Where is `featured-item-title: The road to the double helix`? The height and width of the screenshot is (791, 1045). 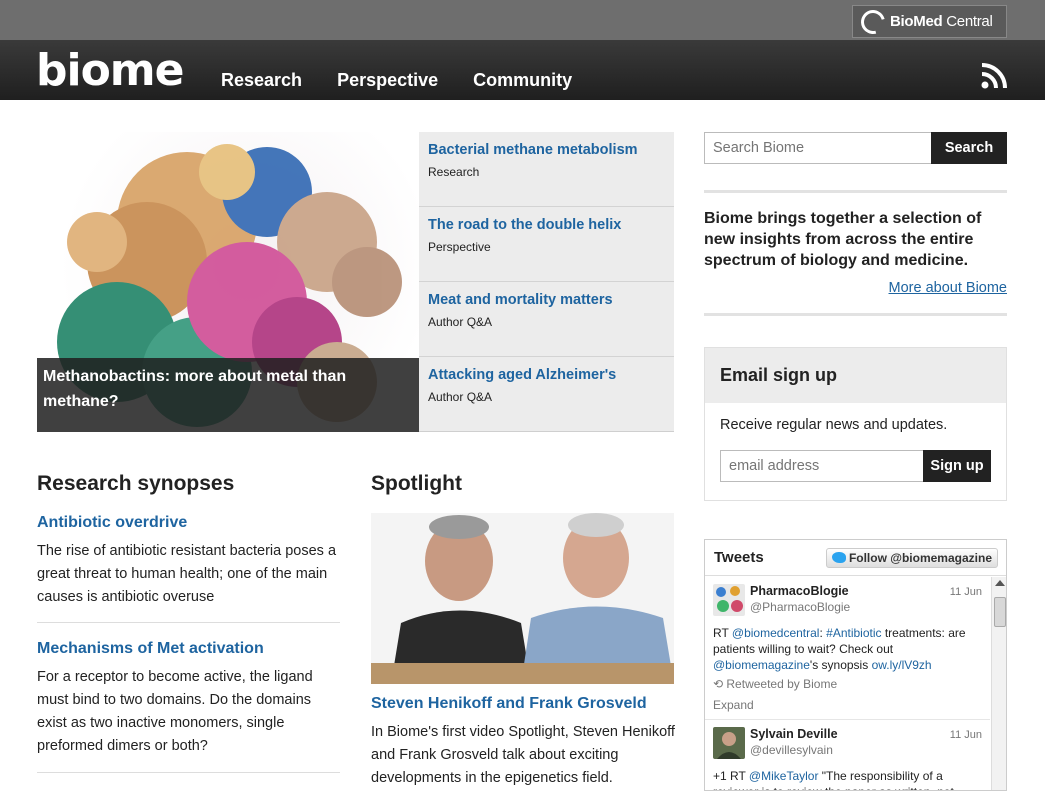 featured-item-title: The road to the double helix is located at coordinates (546, 225).